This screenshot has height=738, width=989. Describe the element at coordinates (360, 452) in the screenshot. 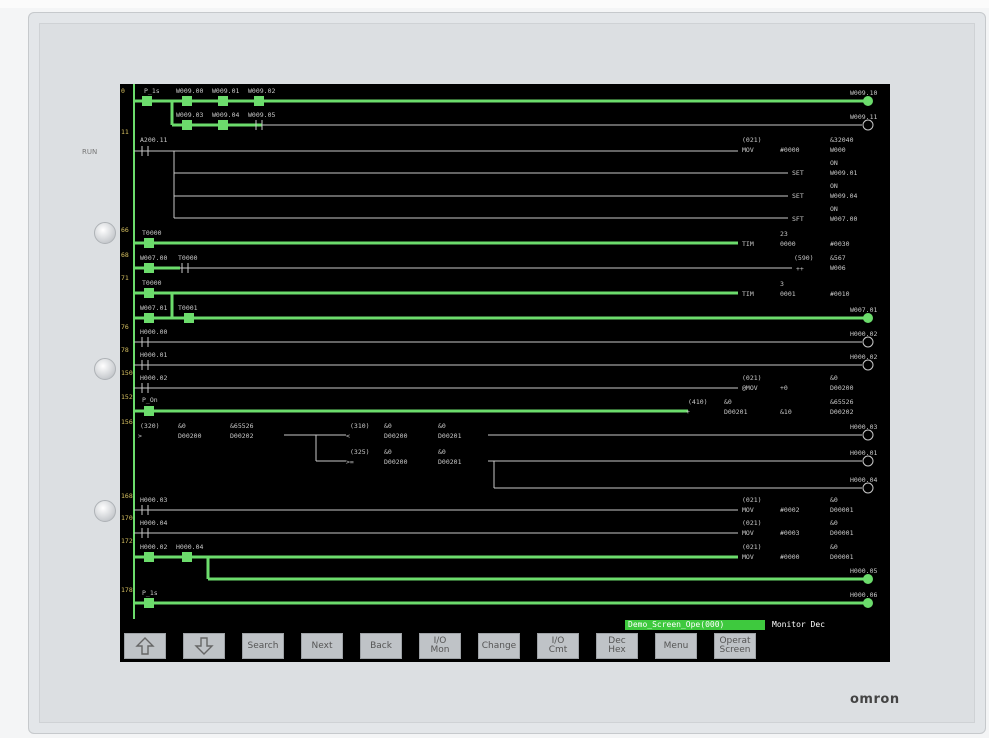

I see `instruction-fn: (325)` at that location.